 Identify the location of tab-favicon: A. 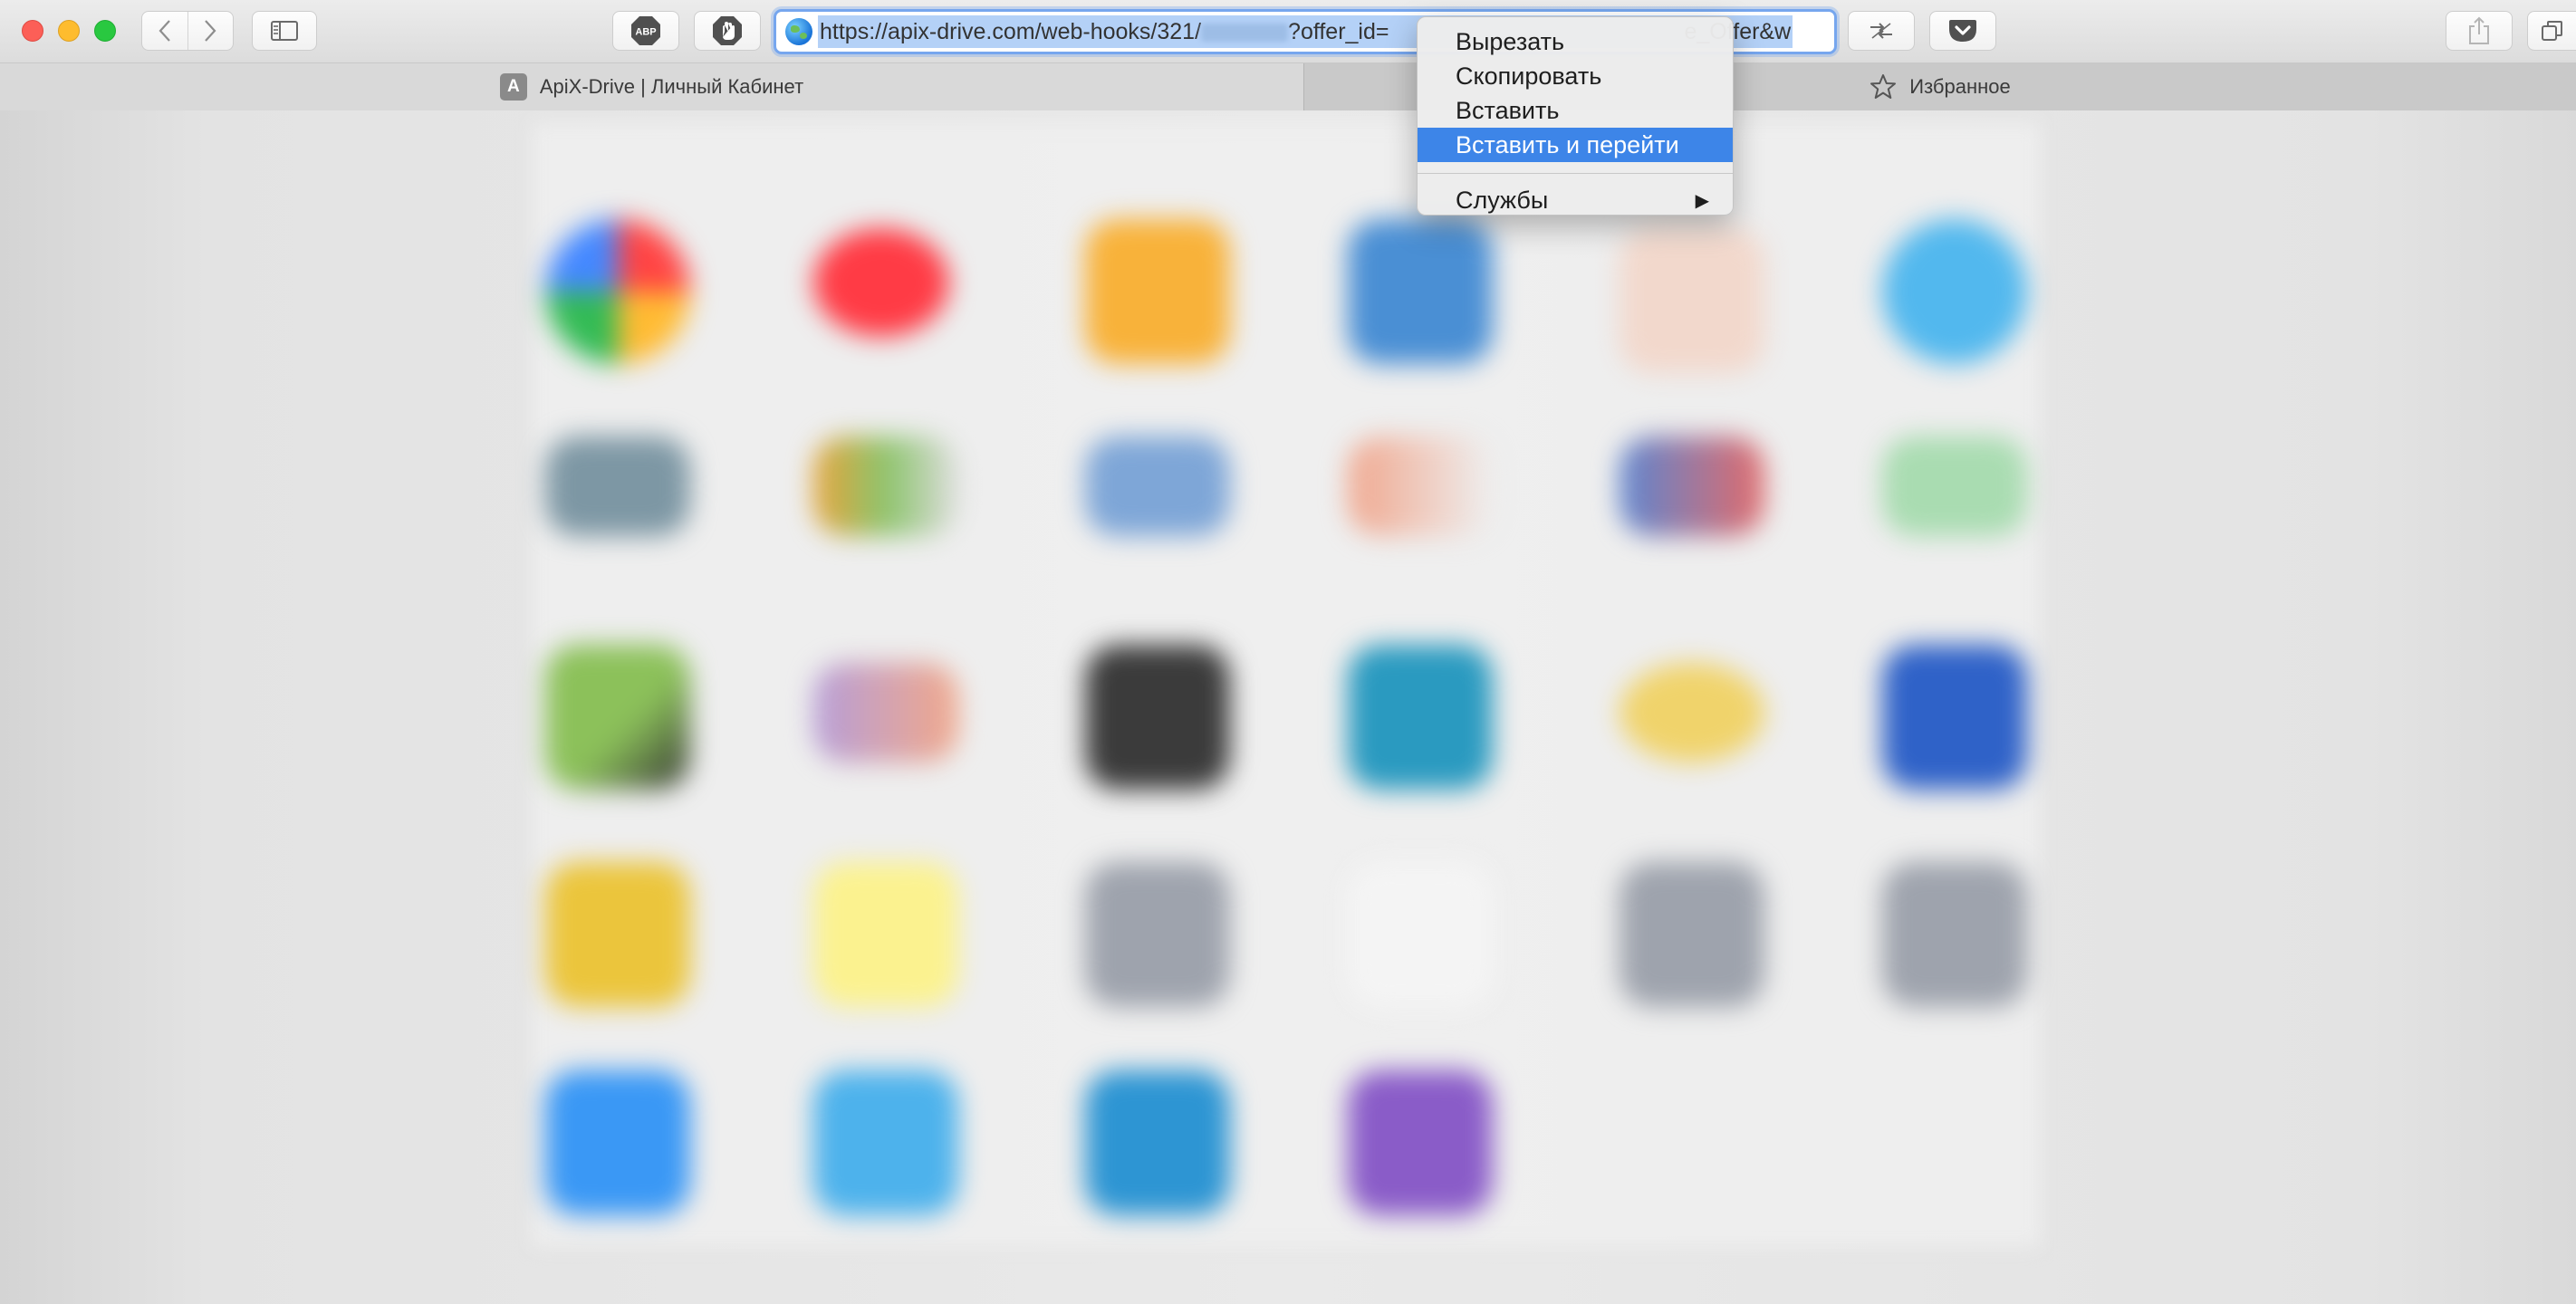
(513, 87).